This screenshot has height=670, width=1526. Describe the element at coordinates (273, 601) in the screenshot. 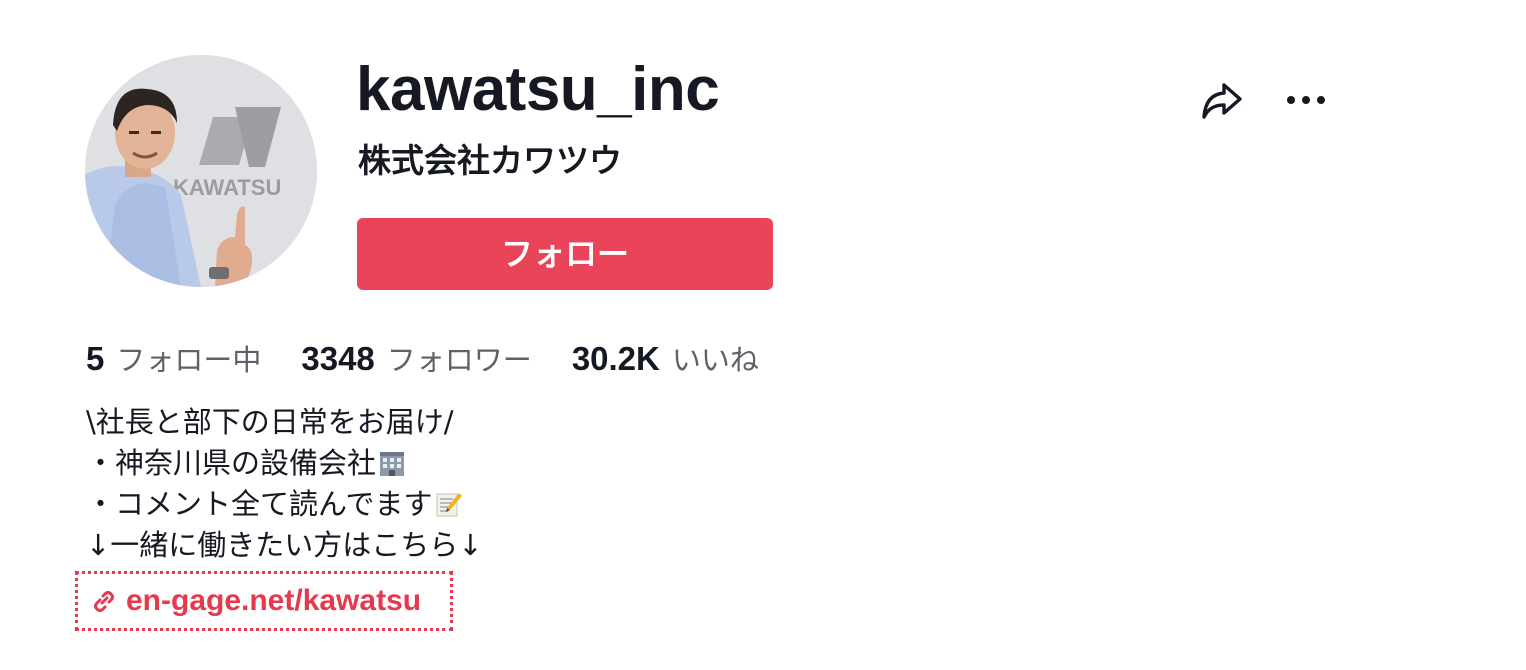

I see `profile-link-text: en-gage.net/kawatsu` at that location.